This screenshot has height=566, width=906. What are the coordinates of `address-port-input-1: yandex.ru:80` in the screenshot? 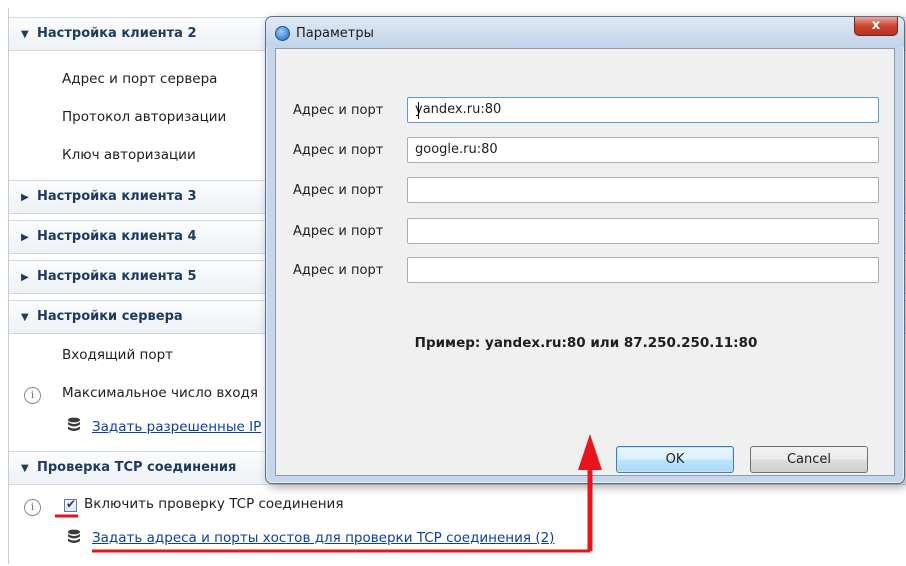 It's located at (643, 110).